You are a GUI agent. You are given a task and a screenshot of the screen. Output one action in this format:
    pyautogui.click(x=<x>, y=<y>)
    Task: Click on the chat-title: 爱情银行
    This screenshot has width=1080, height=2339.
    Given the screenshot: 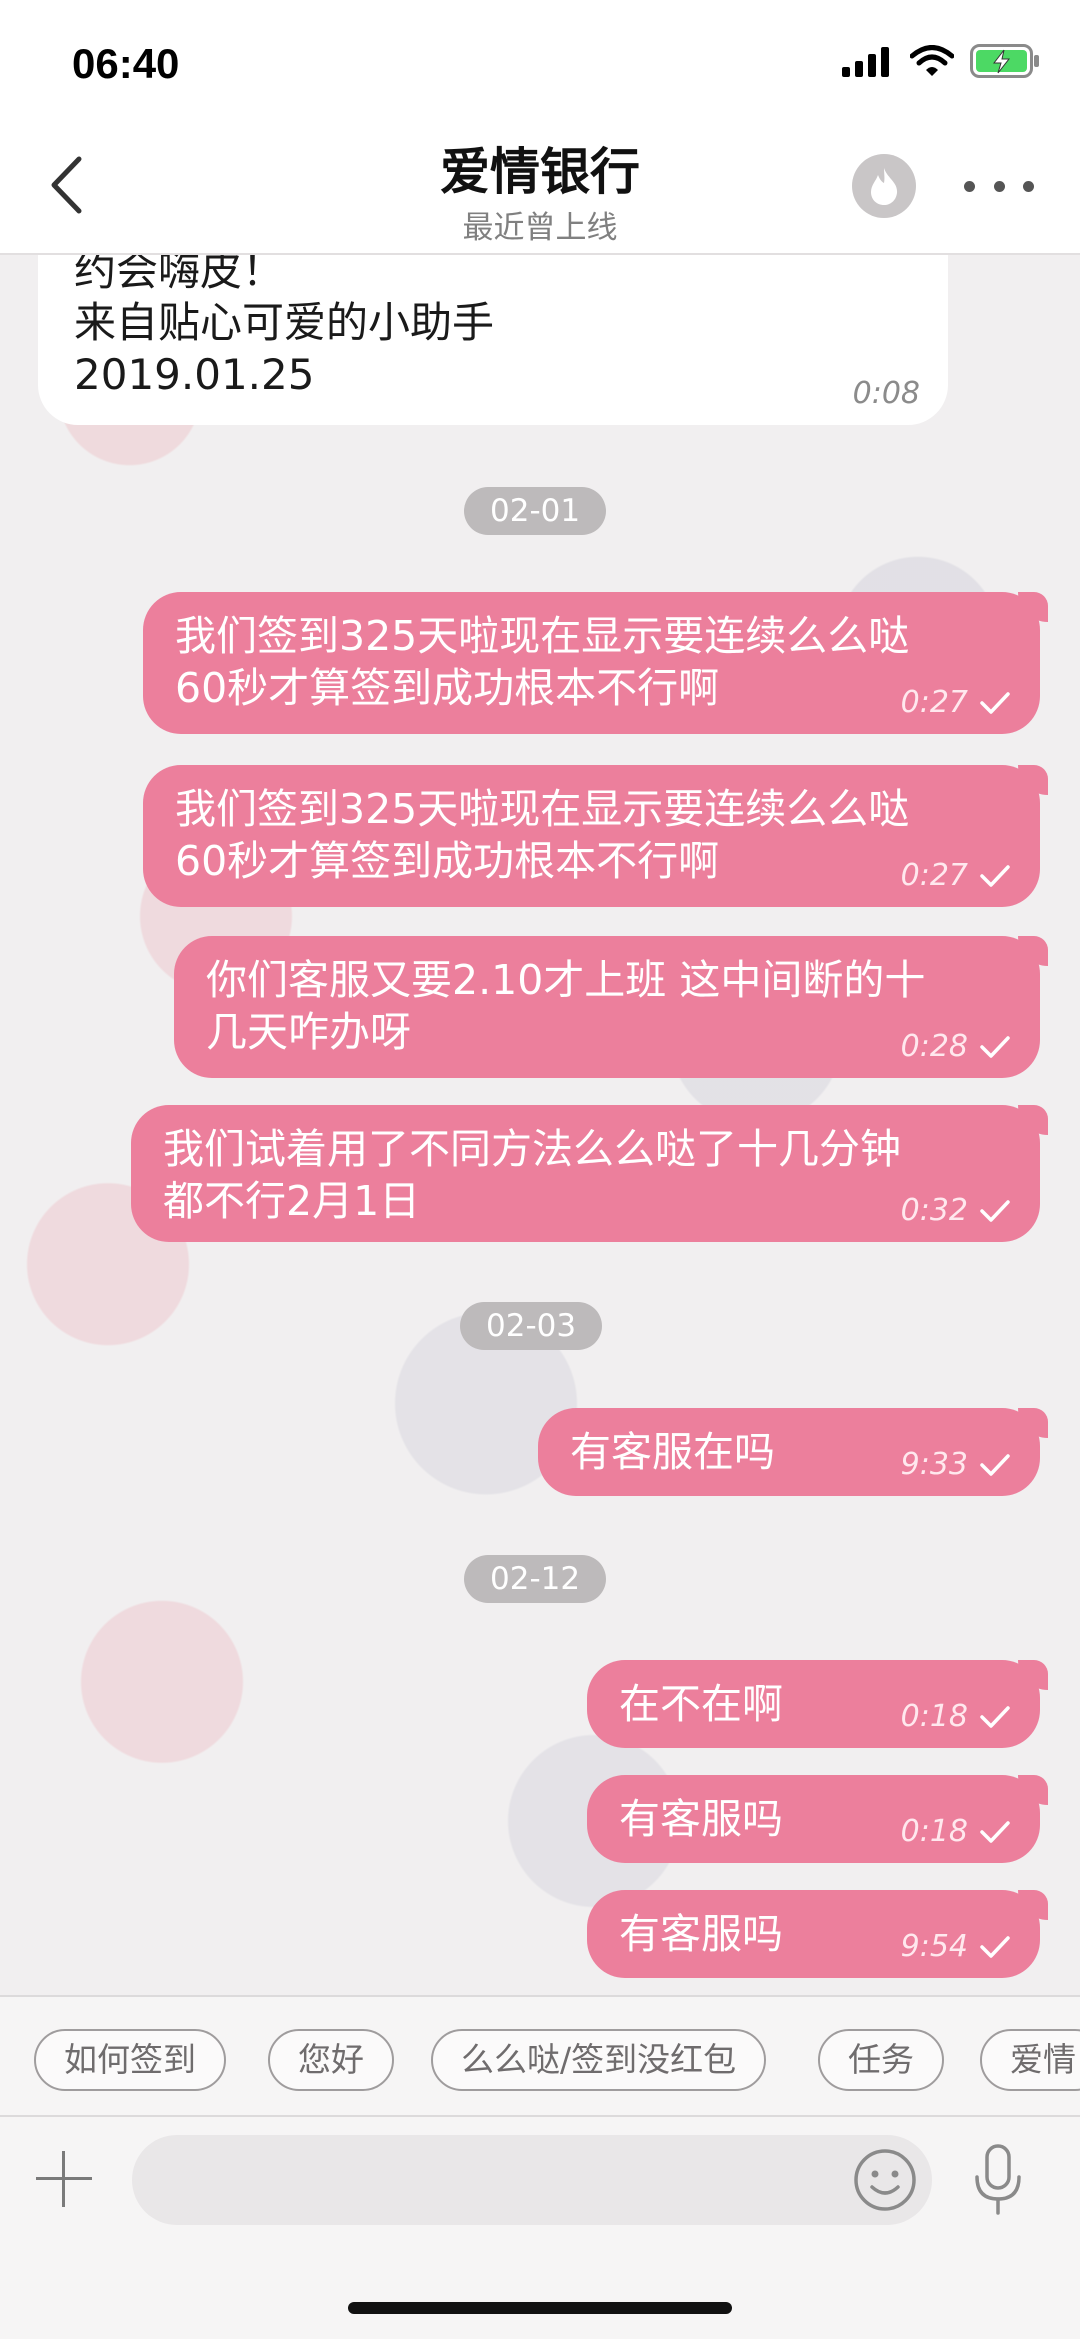 What is the action you would take?
    pyautogui.click(x=540, y=172)
    